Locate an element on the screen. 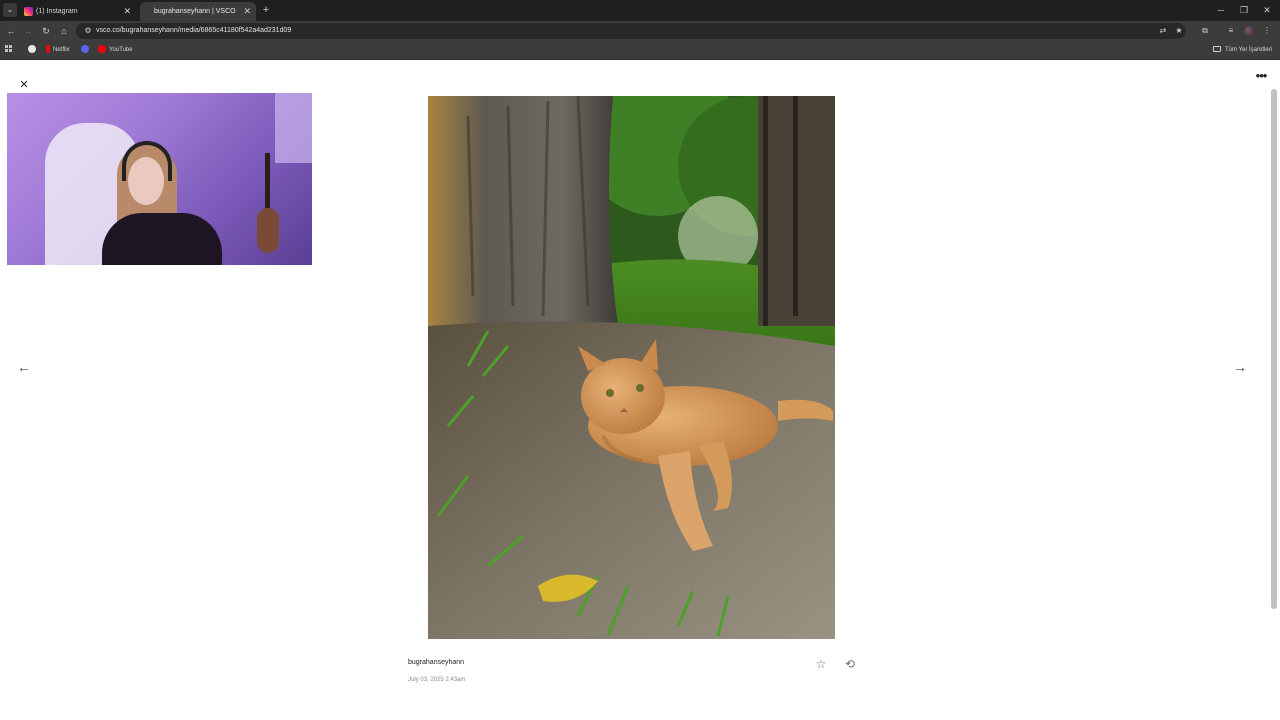 Image resolution: width=1280 pixels, height=720 pixels. page-scrollbar is located at coordinates (1274, 349).